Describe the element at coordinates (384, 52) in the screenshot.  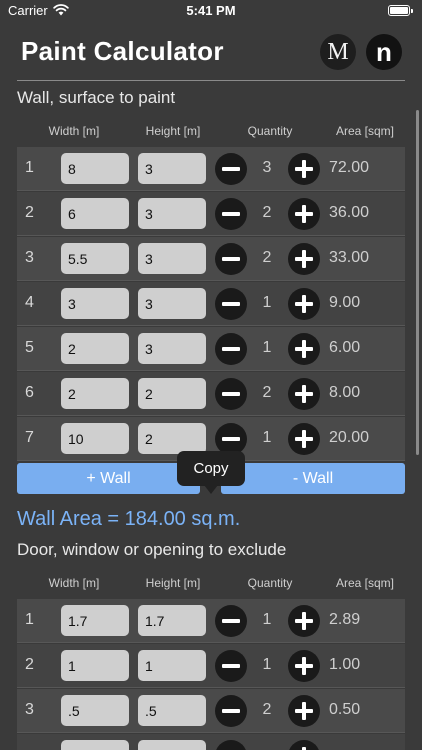
I see `n-button: n` at that location.